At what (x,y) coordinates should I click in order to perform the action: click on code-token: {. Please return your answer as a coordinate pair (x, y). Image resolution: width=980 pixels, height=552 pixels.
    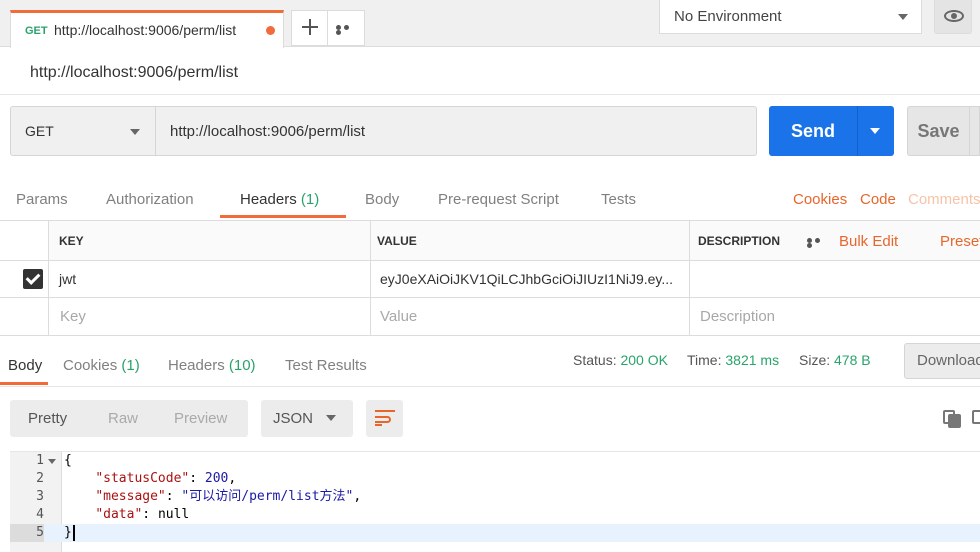
    Looking at the image, I should click on (68, 460).